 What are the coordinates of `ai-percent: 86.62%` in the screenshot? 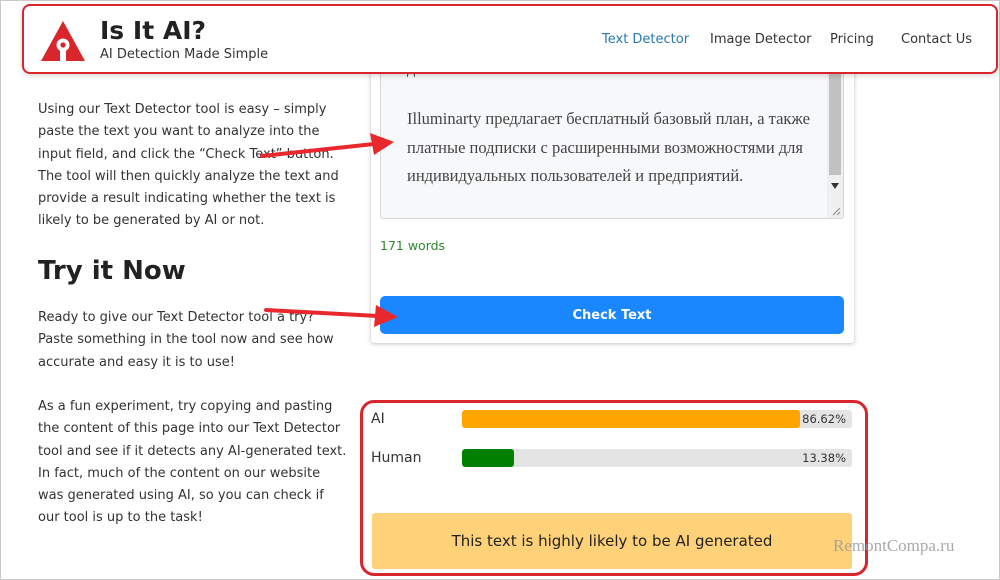 It's located at (824, 419).